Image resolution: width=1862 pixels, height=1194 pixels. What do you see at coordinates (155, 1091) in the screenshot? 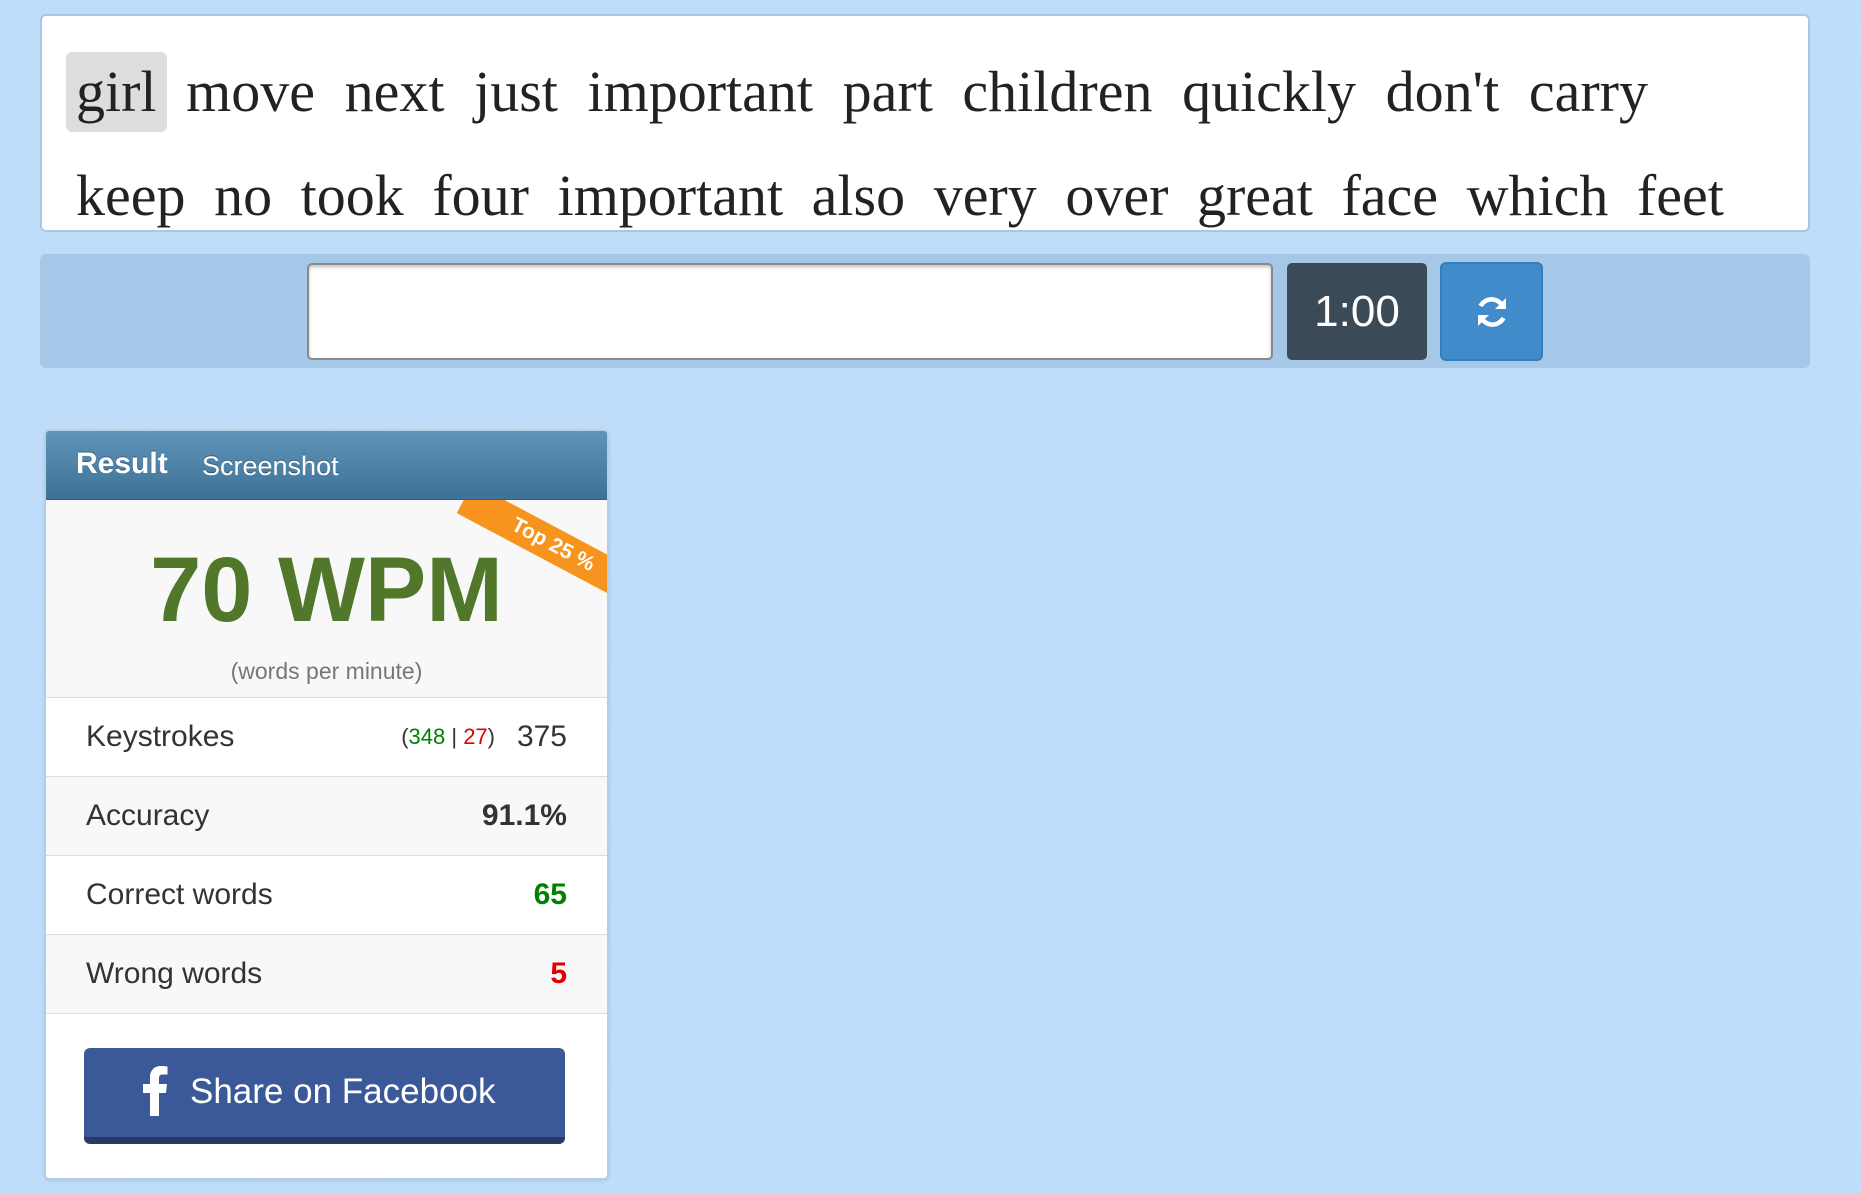
I see `facebook-icon` at bounding box center [155, 1091].